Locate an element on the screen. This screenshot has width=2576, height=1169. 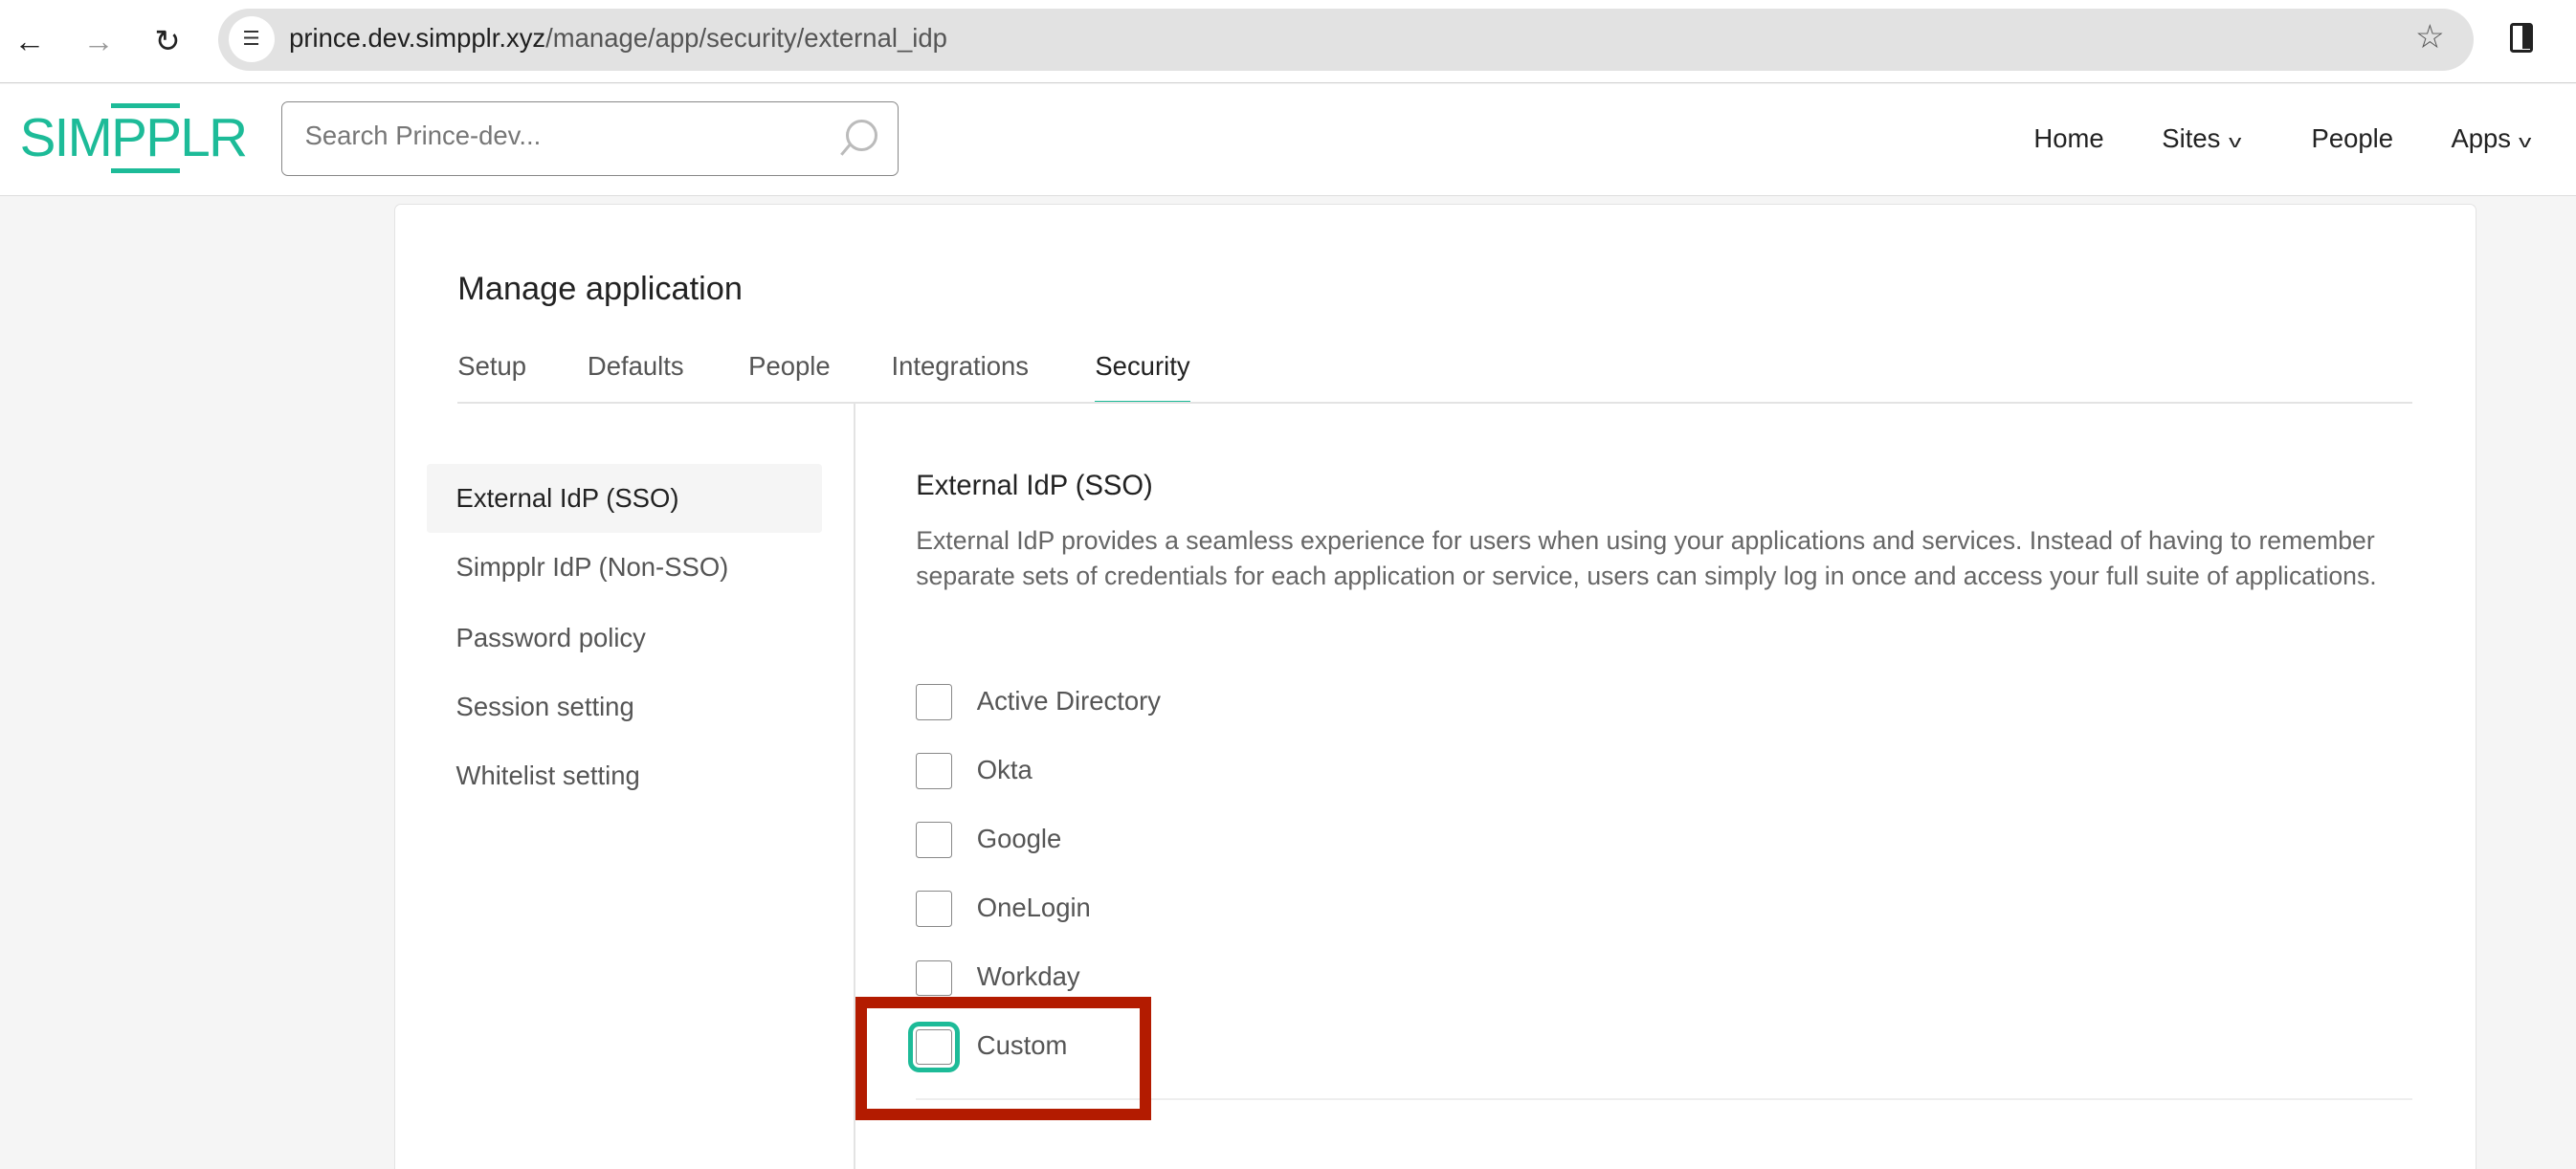
tab-integrations: Integrations is located at coordinates (960, 376).